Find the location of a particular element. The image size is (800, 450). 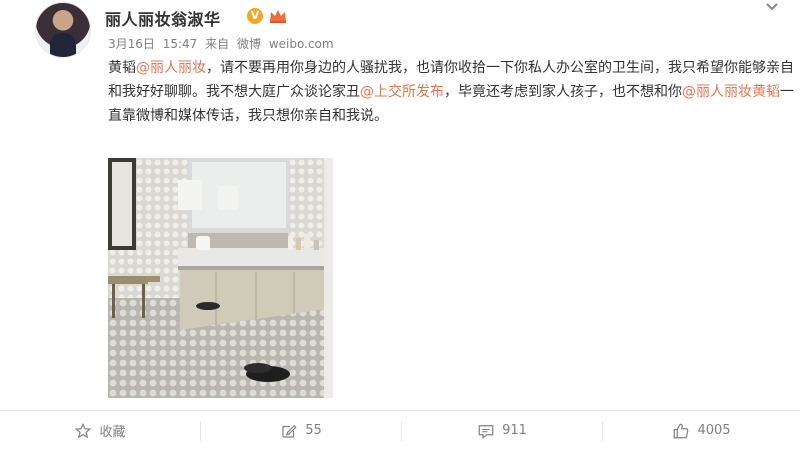

comment-count: 911 is located at coordinates (514, 430).